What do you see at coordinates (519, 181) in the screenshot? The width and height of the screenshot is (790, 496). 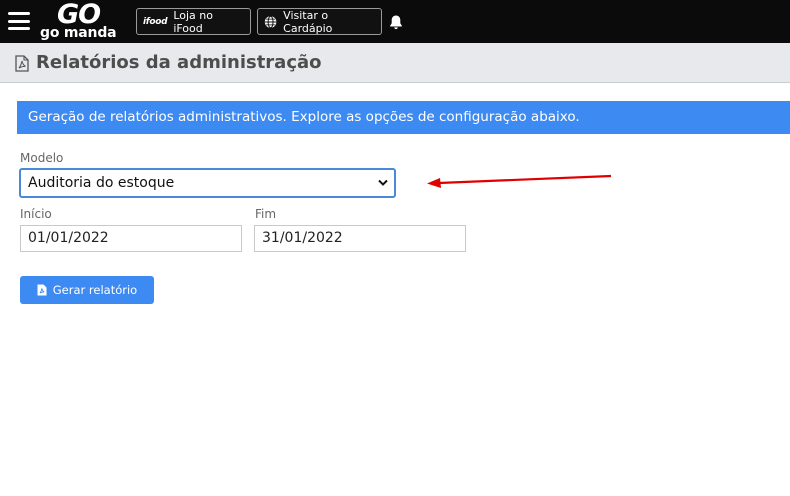 I see `annotation-arrow` at bounding box center [519, 181].